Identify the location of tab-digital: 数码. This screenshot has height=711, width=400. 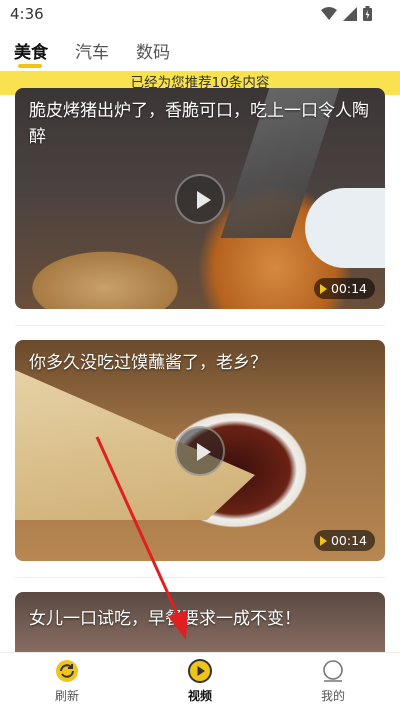
(153, 50).